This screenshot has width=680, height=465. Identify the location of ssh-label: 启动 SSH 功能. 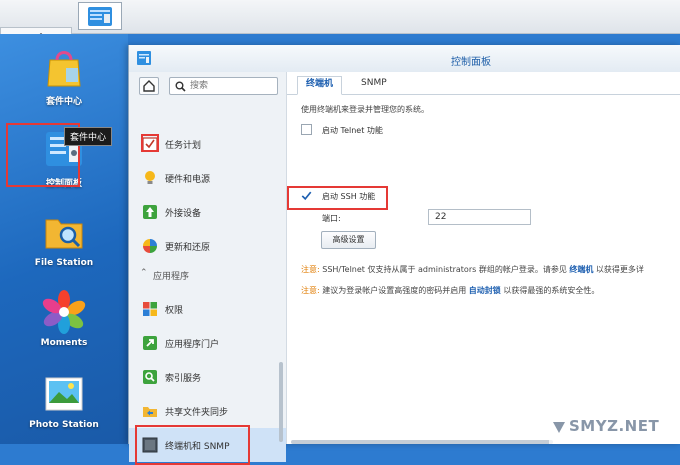
(349, 196).